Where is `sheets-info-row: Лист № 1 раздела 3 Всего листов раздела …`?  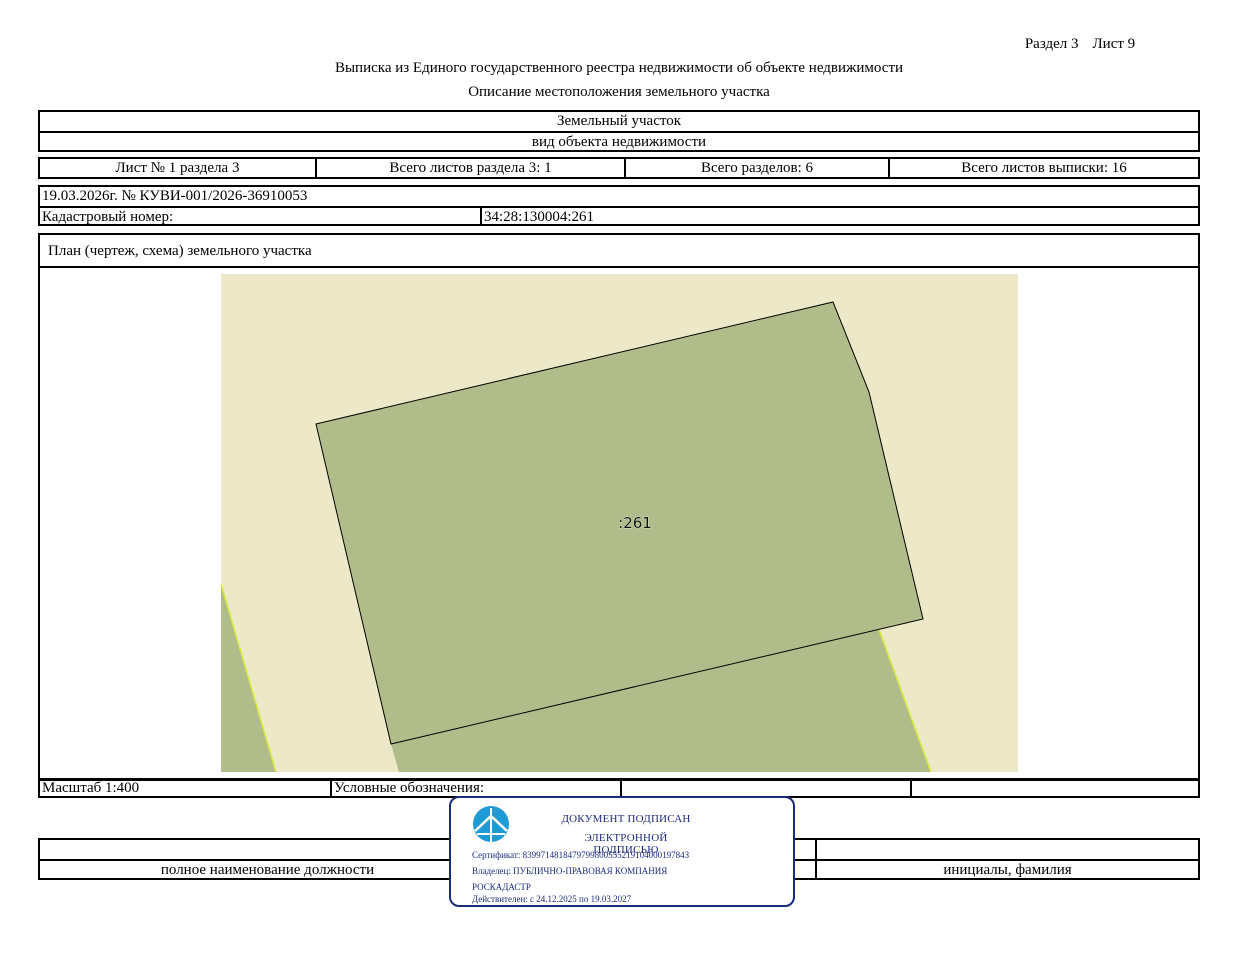 sheets-info-row: Лист № 1 раздела 3 Всего листов раздела … is located at coordinates (619, 168).